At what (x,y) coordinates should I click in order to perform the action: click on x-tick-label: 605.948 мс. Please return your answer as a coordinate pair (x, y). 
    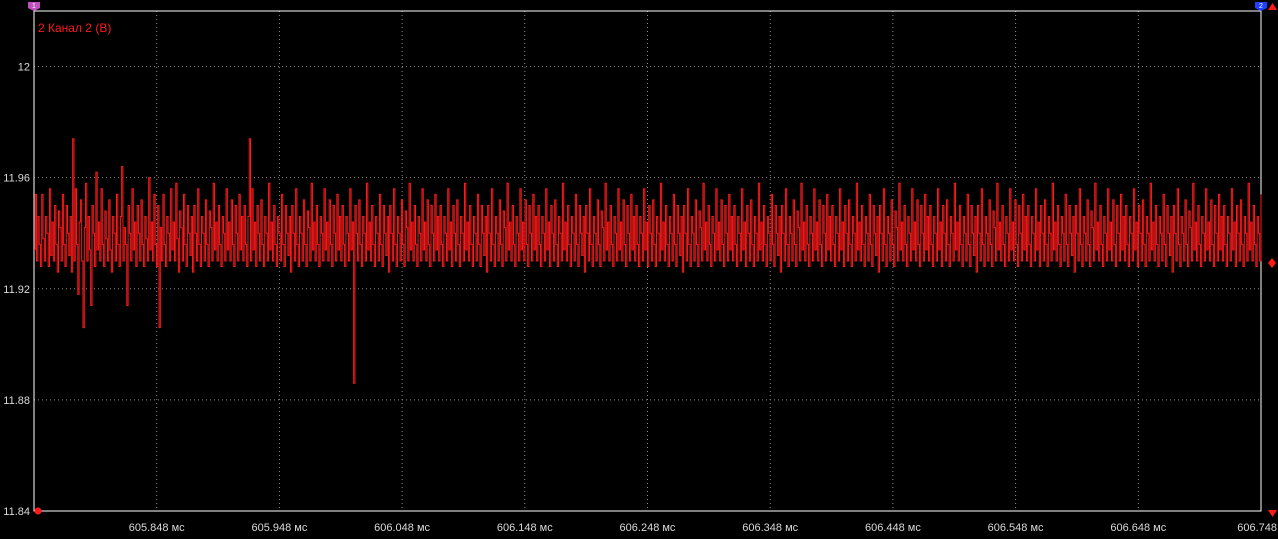
    Looking at the image, I should click on (279, 528).